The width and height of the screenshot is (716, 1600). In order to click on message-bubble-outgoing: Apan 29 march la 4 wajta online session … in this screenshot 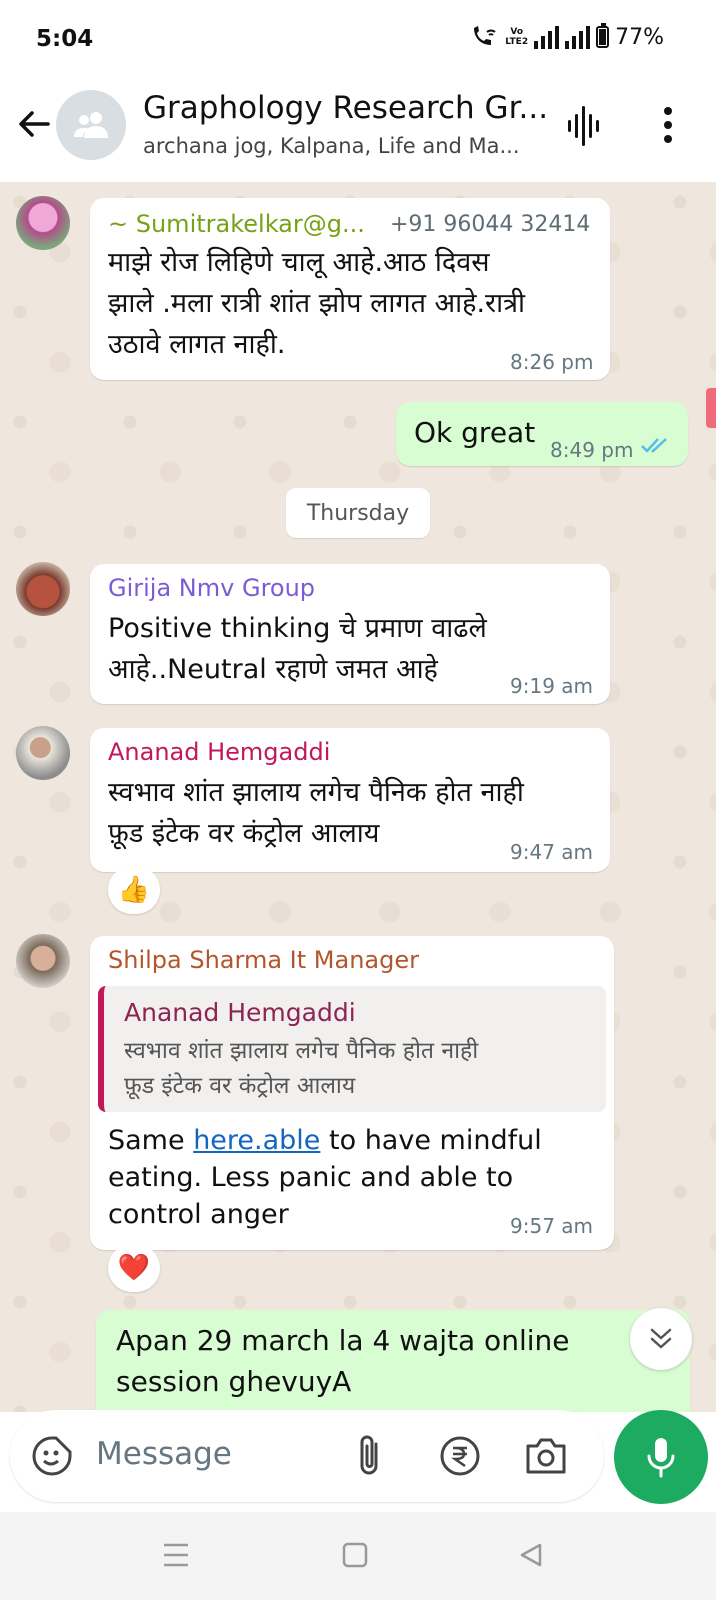, I will do `click(393, 1361)`.